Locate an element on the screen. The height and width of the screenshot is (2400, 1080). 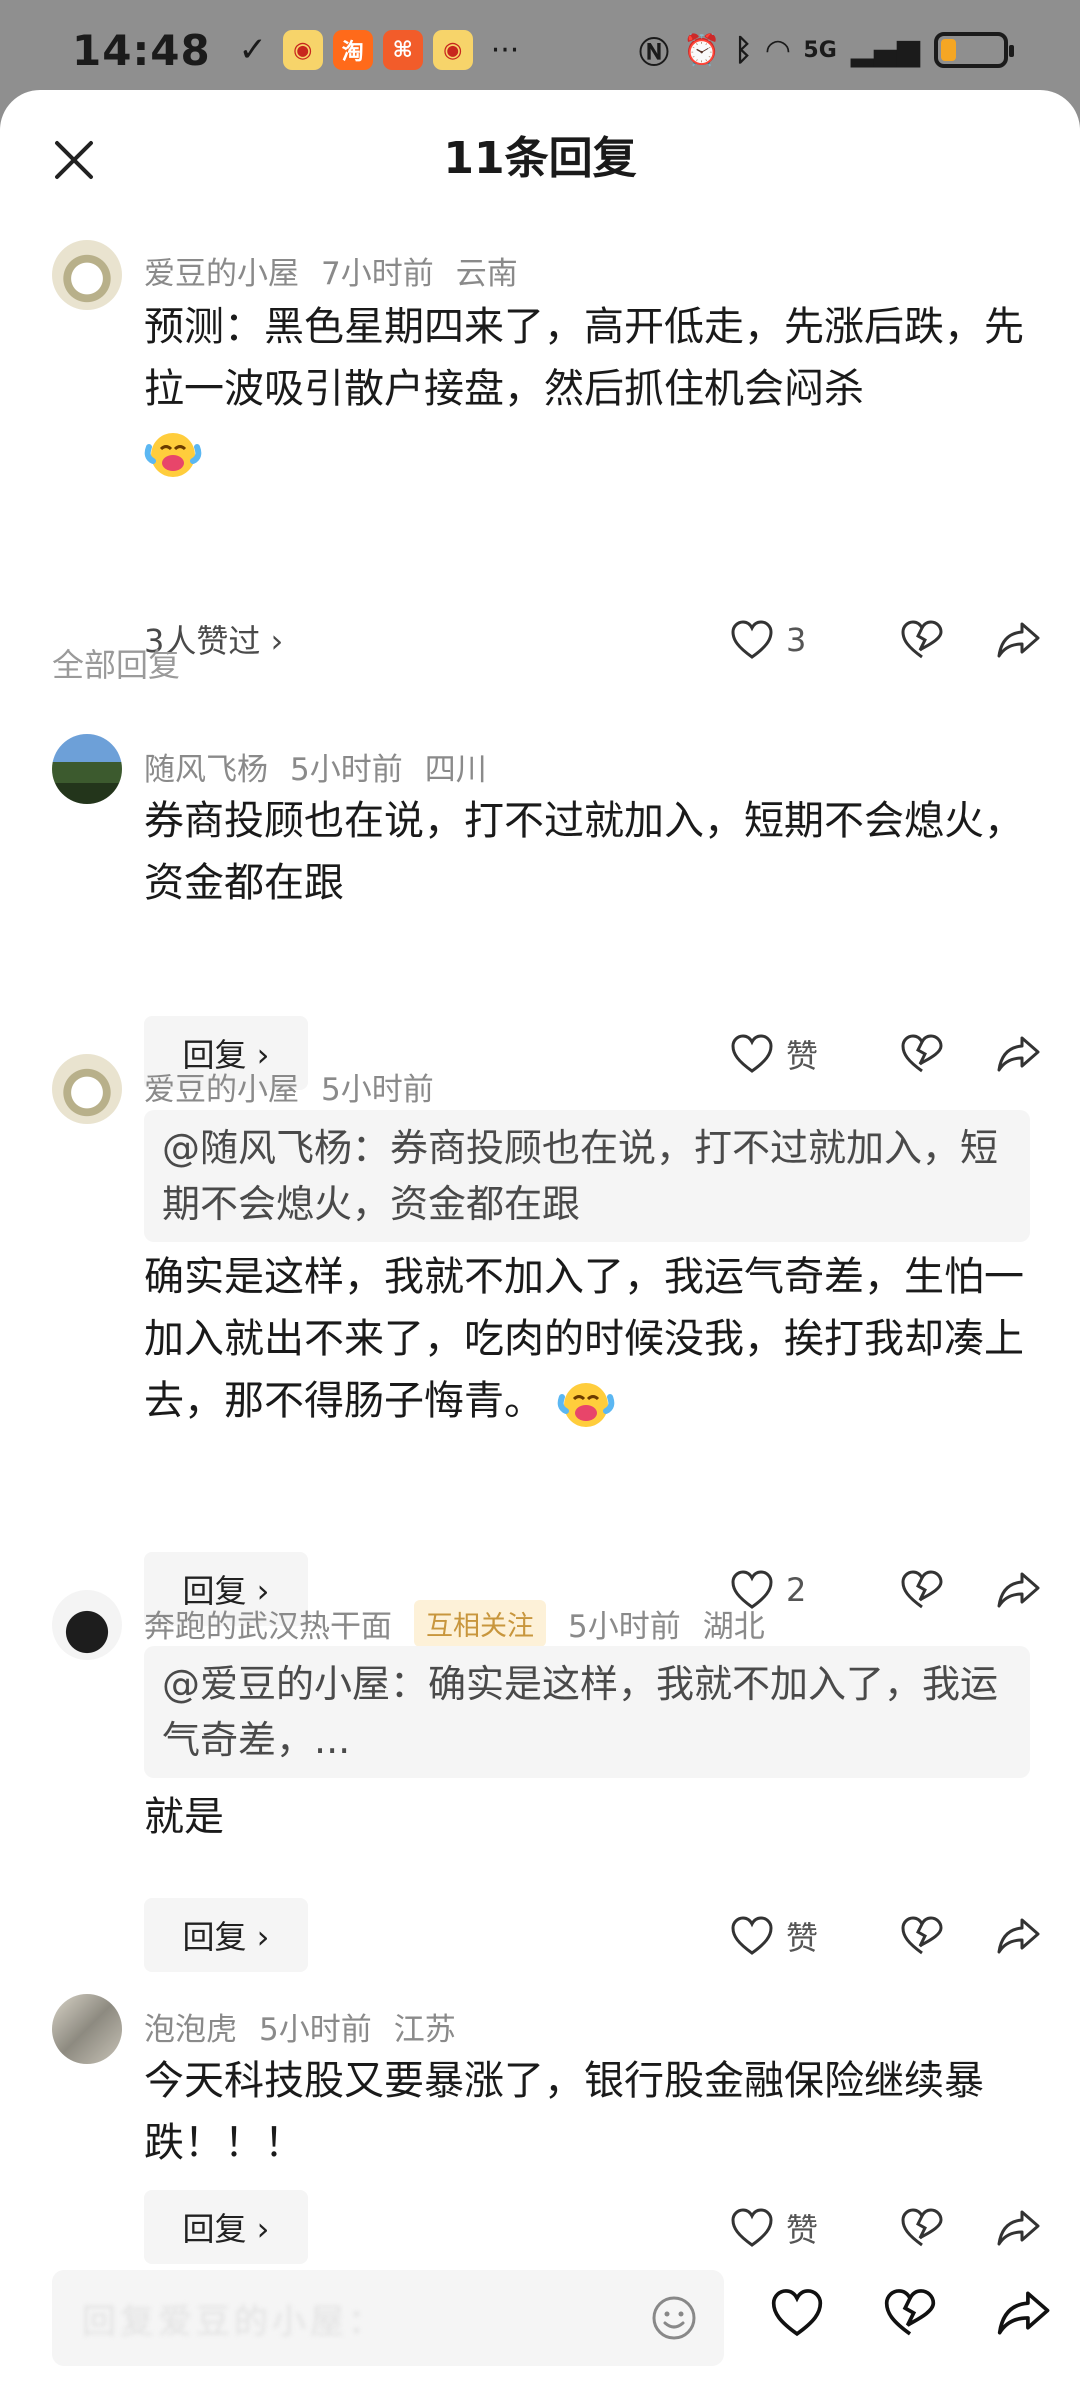
bluetooth-icon: ᛒ is located at coordinates (743, 50).